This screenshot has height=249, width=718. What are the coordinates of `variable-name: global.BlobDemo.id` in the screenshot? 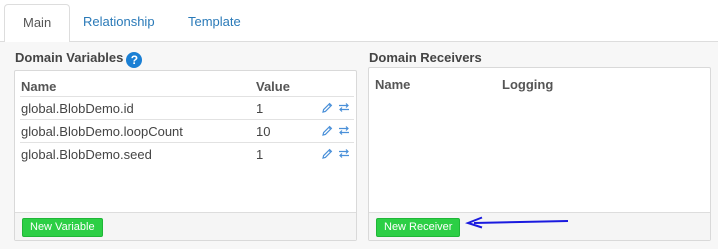 It's located at (77, 108).